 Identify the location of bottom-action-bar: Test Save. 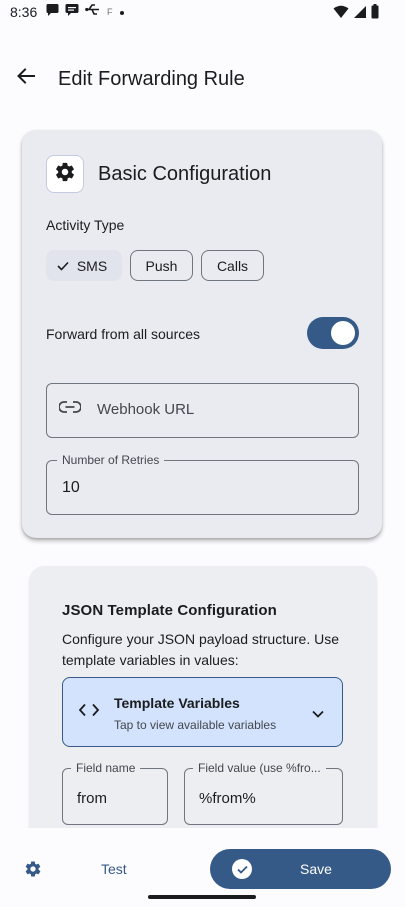
(202, 867).